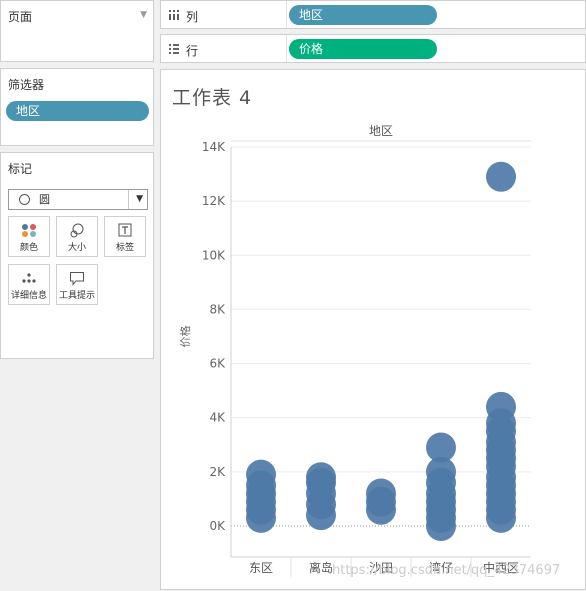 This screenshot has width=586, height=591. What do you see at coordinates (77, 111) in the screenshot?
I see `filter-pill-region: 地区` at bounding box center [77, 111].